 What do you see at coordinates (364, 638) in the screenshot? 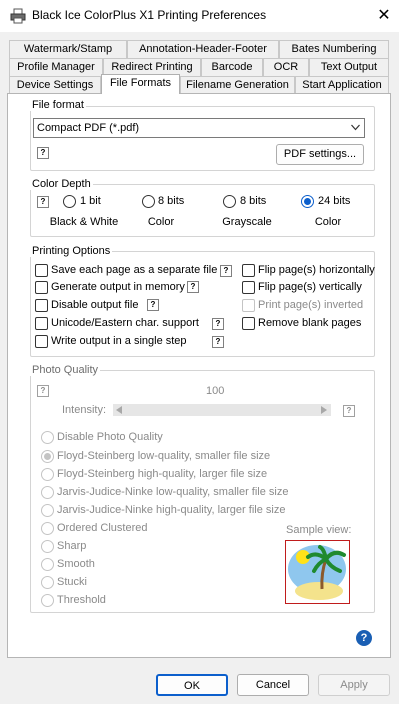
I see `help-icon: ?` at bounding box center [364, 638].